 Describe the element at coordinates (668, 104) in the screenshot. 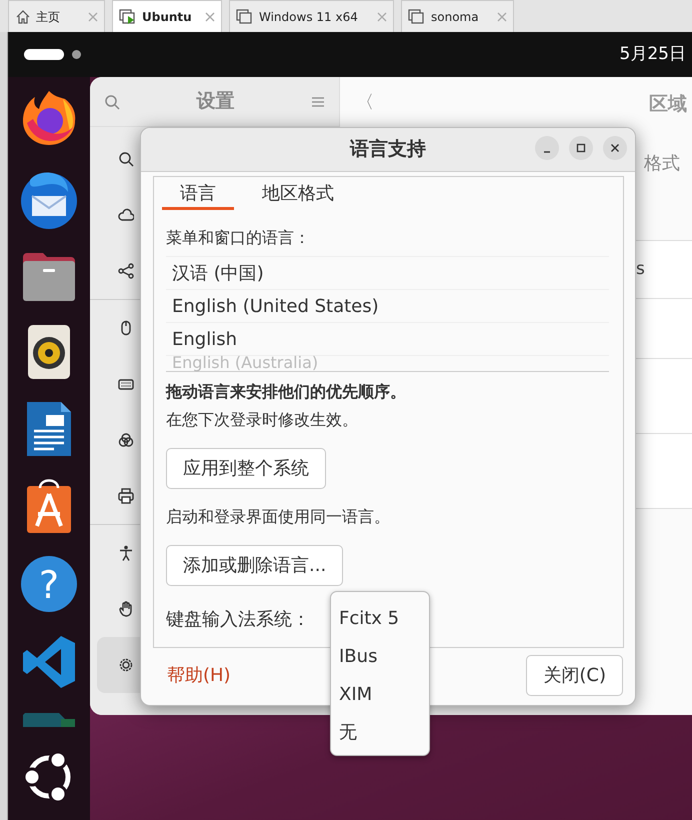

I see `page-title: 区域` at that location.